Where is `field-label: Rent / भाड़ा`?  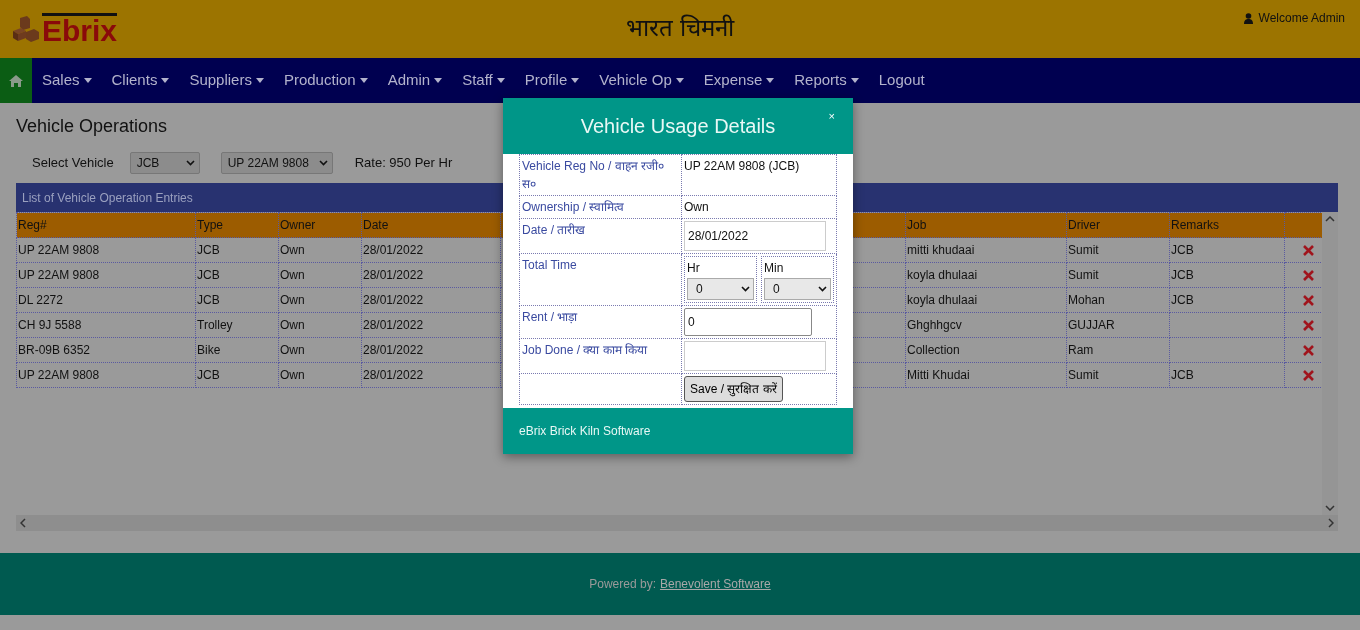
field-label: Rent / भाड़ा is located at coordinates (550, 317).